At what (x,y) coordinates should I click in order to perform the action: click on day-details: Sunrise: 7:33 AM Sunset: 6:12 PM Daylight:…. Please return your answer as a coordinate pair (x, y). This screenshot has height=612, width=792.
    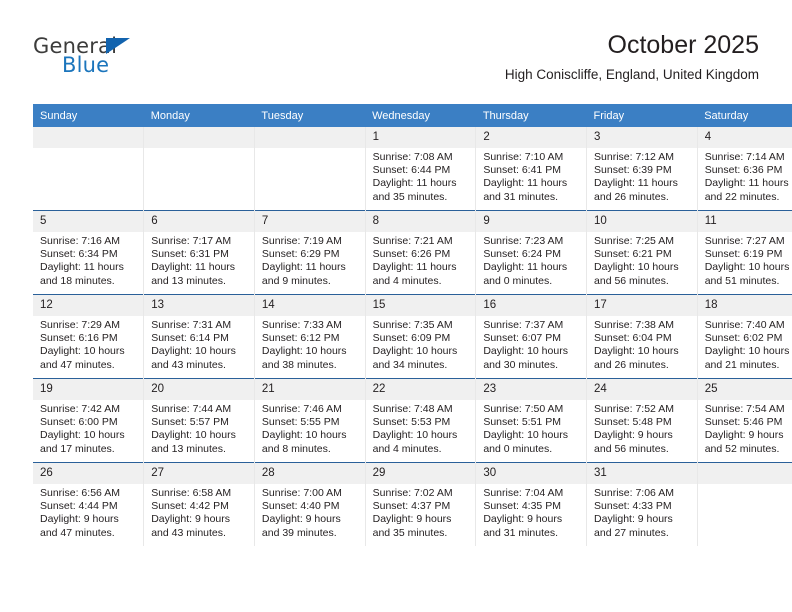
    Looking at the image, I should click on (310, 344).